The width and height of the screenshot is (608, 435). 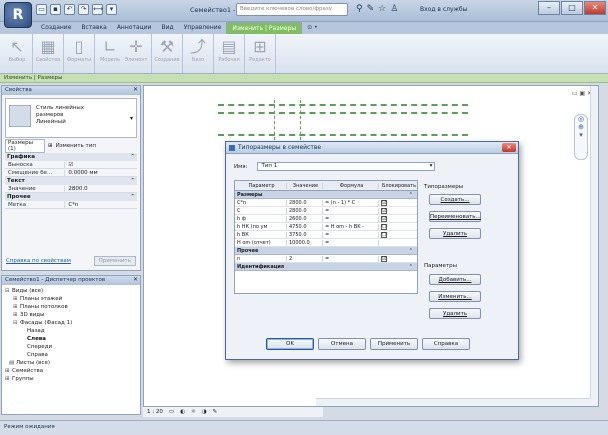 I want to click on measure-icon: ⟷, so click(x=97, y=9).